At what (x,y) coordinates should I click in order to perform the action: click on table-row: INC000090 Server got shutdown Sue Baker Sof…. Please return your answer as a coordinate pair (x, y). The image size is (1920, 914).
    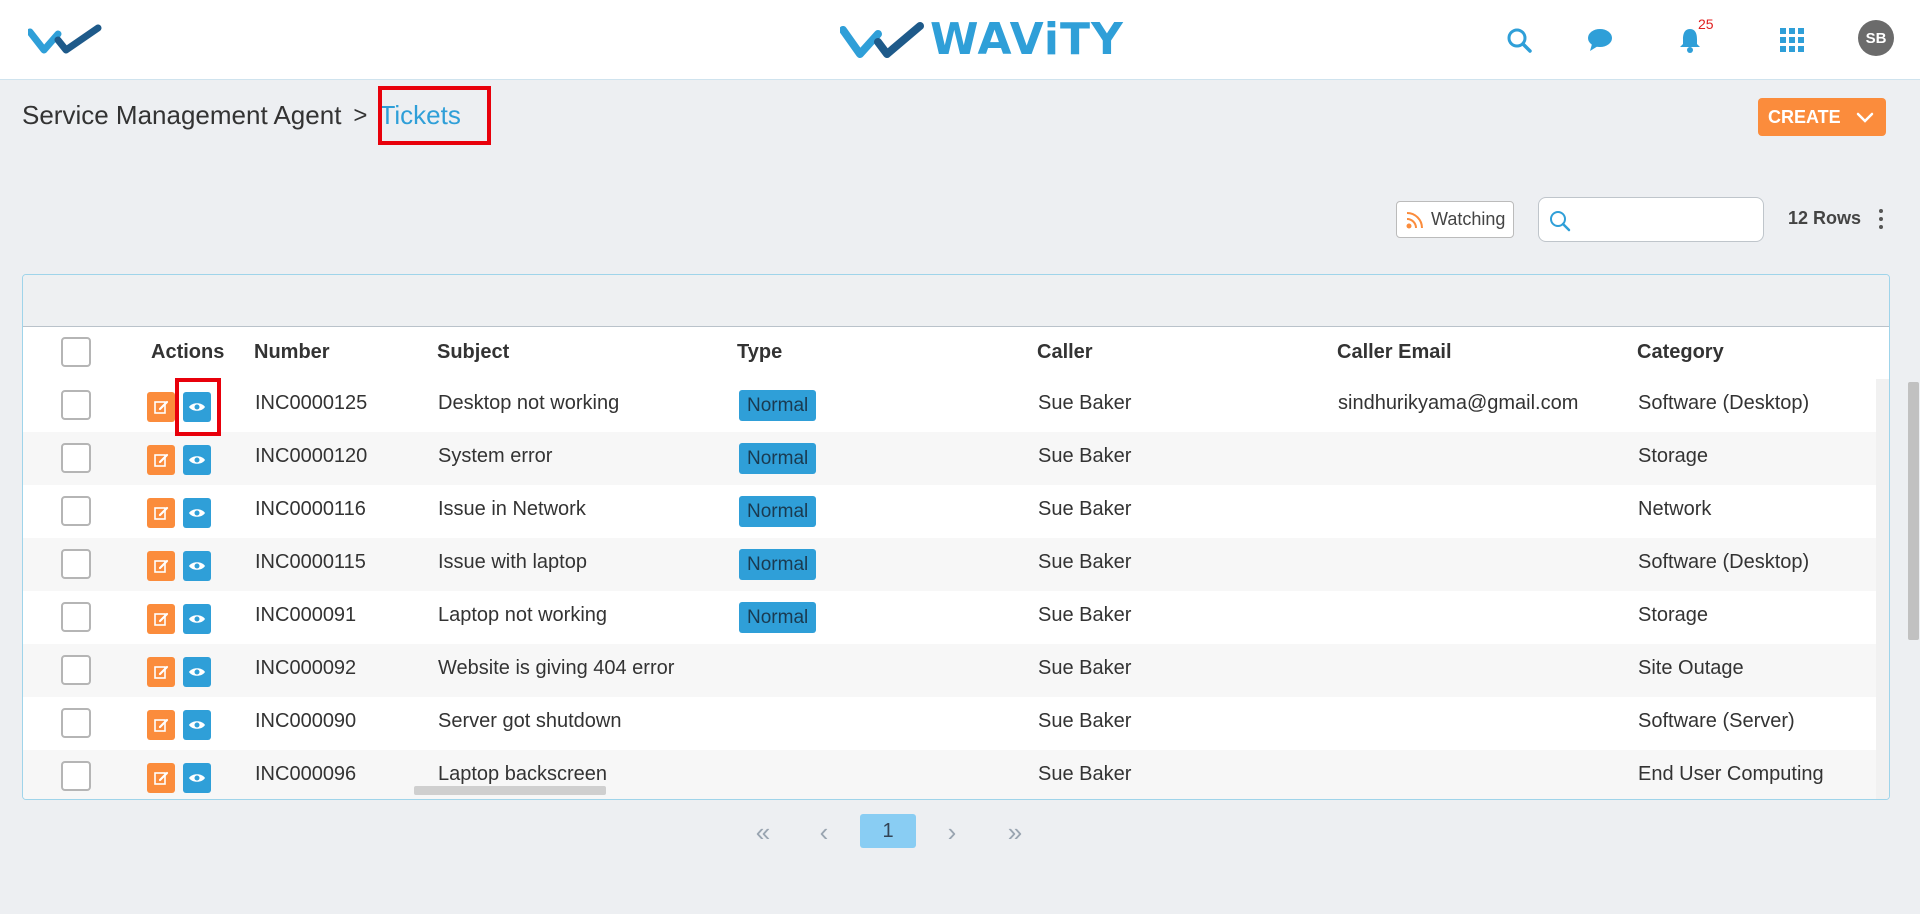
    Looking at the image, I should click on (950, 723).